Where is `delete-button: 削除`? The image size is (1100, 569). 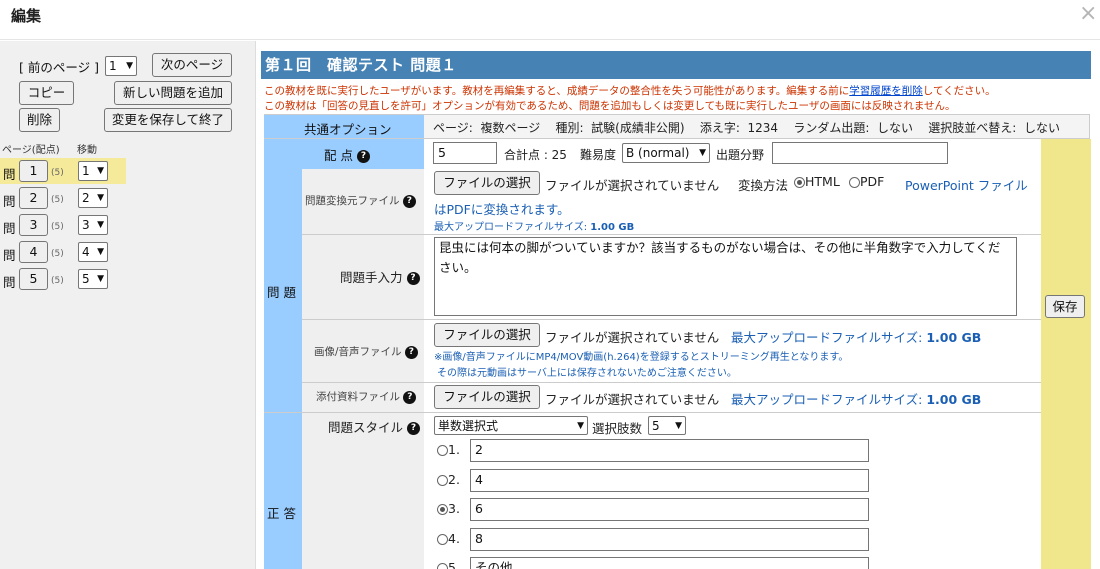
delete-button: 削除 is located at coordinates (39, 120).